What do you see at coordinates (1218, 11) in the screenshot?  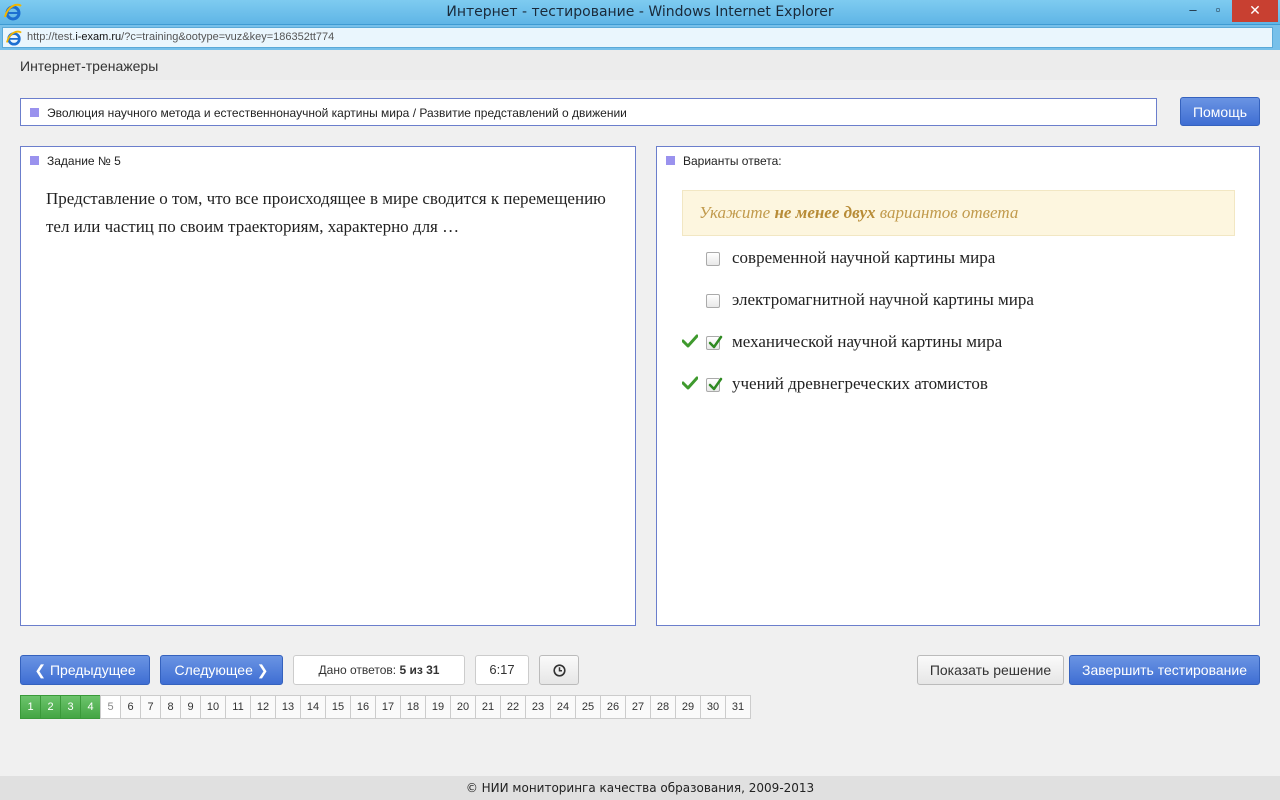 I see `maximize-button: ▫` at bounding box center [1218, 11].